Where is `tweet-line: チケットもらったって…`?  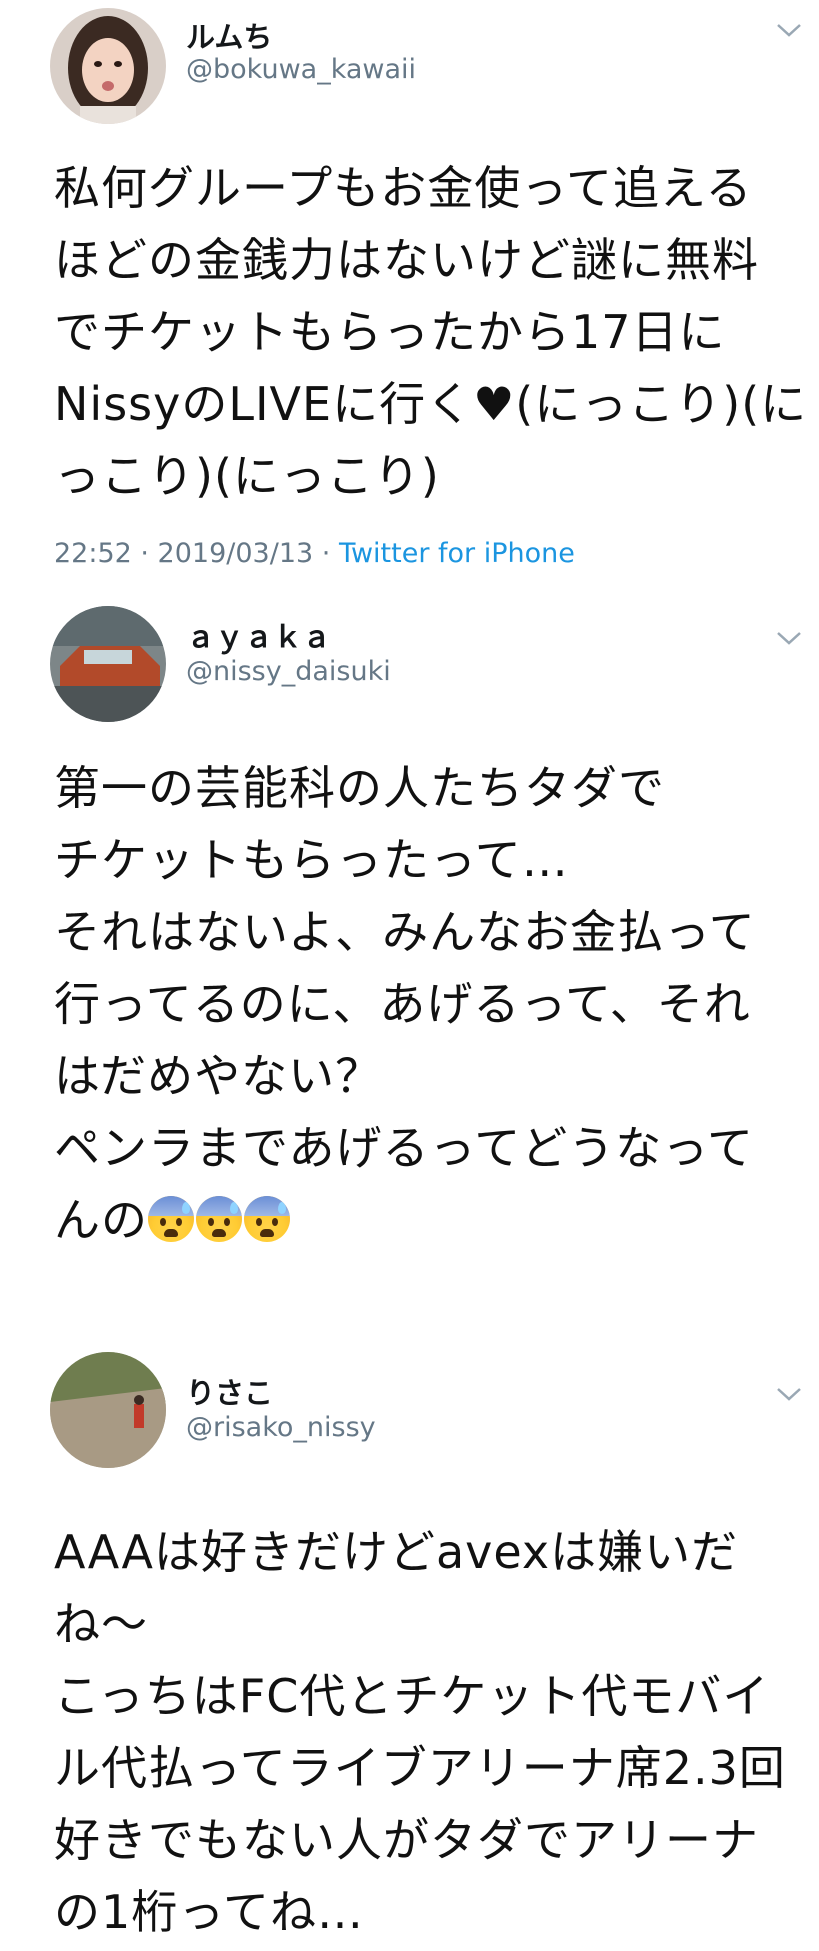
tweet-line: チケットもらったって… is located at coordinates (311, 860).